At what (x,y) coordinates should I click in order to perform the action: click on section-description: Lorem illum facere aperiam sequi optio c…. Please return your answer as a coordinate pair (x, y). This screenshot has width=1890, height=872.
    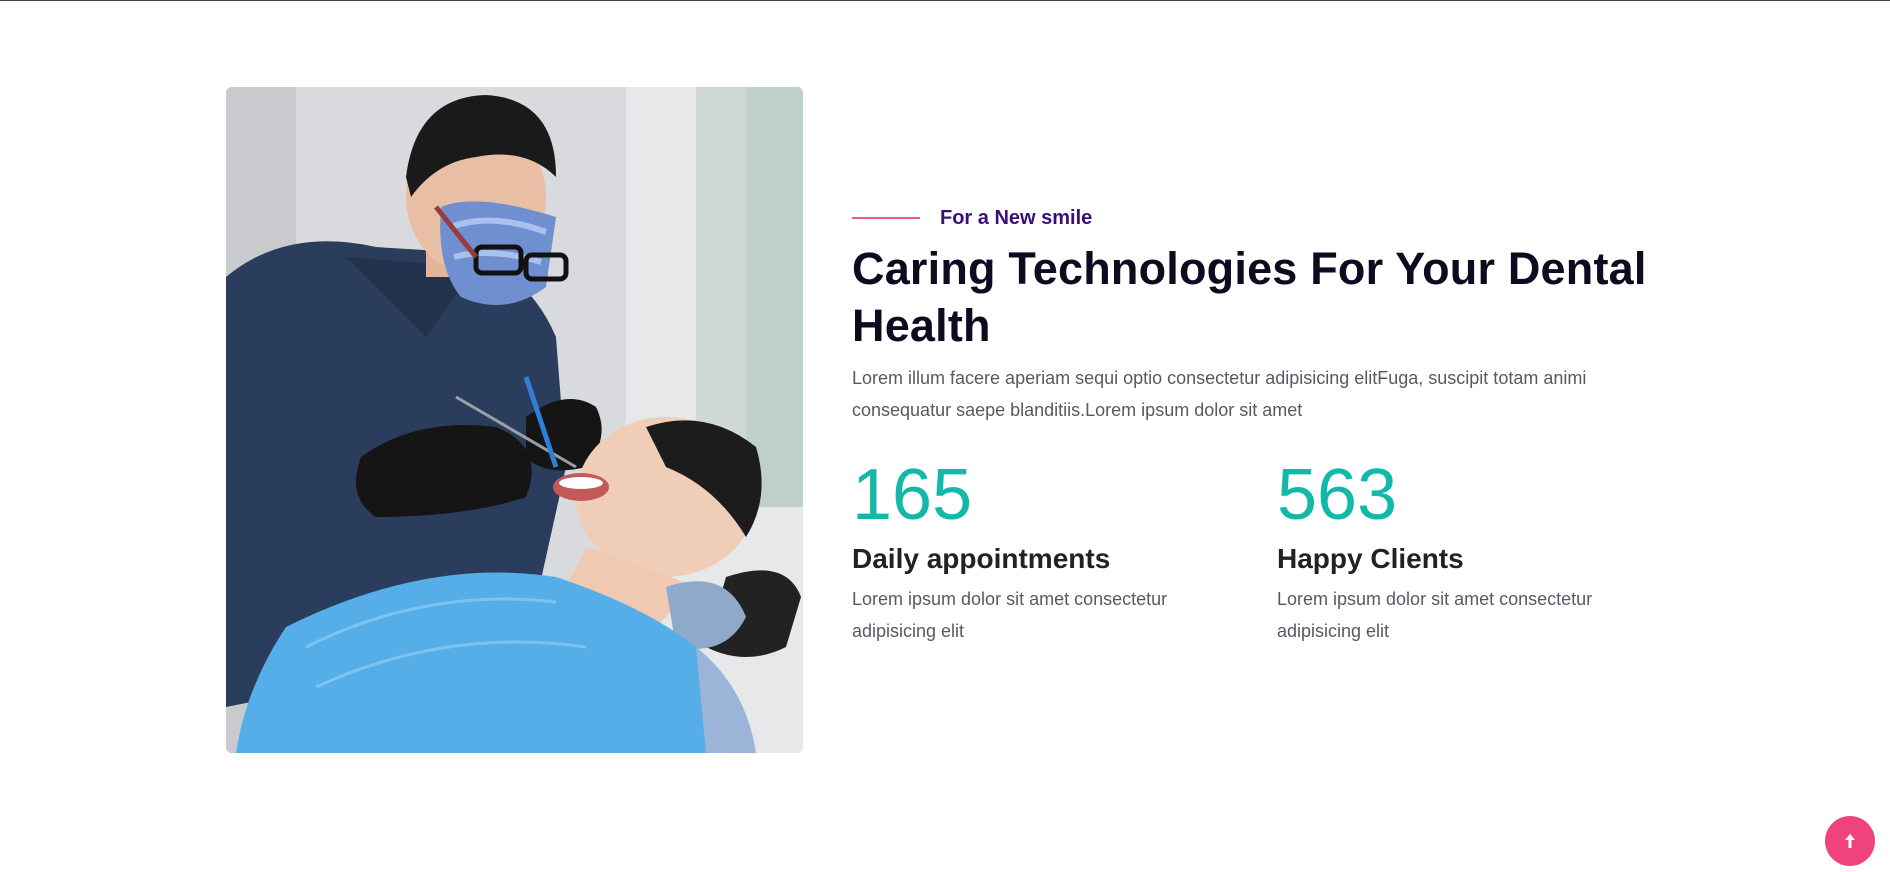
    Looking at the image, I should click on (1219, 394).